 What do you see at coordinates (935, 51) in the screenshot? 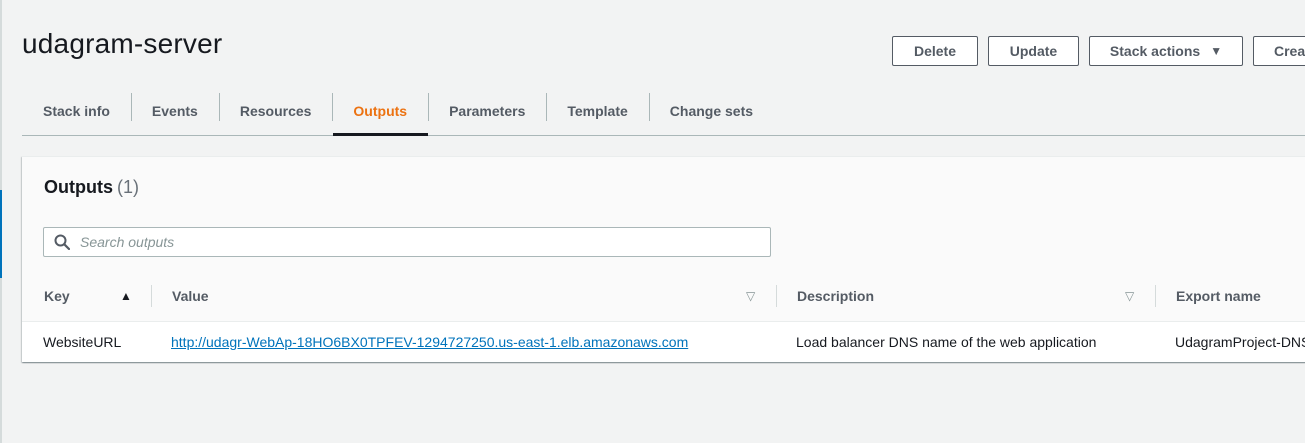
I see `delete-button: Delete` at bounding box center [935, 51].